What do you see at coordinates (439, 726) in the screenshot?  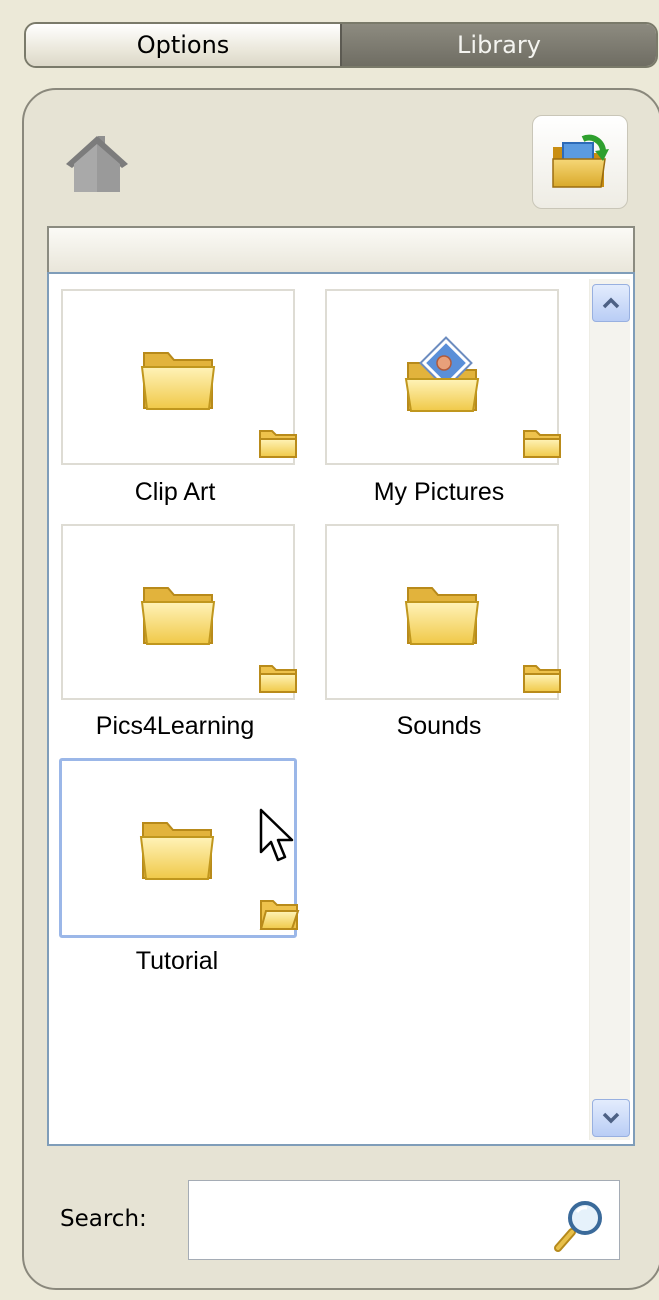 I see `library-item-label: Sounds` at bounding box center [439, 726].